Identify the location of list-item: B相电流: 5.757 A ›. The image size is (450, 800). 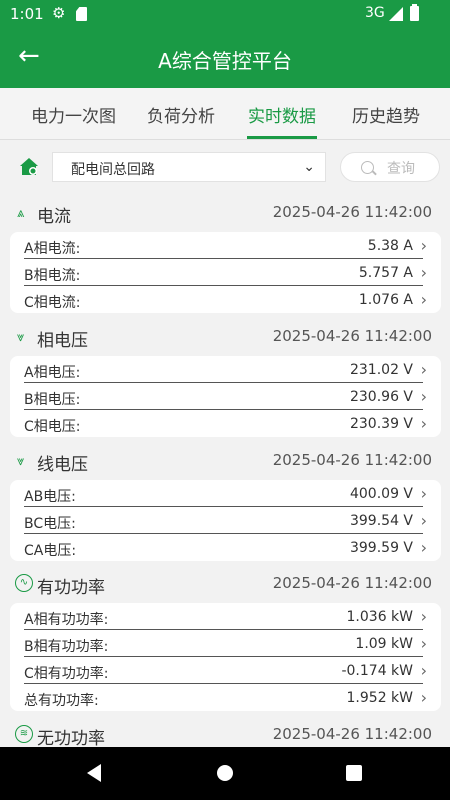
(225, 272).